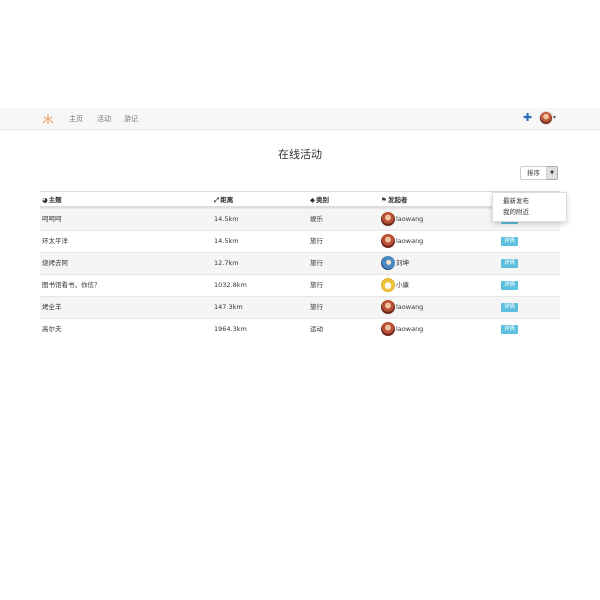 The width and height of the screenshot is (600, 600). What do you see at coordinates (230, 329) in the screenshot?
I see `cell-distance: 1964.3km` at bounding box center [230, 329].